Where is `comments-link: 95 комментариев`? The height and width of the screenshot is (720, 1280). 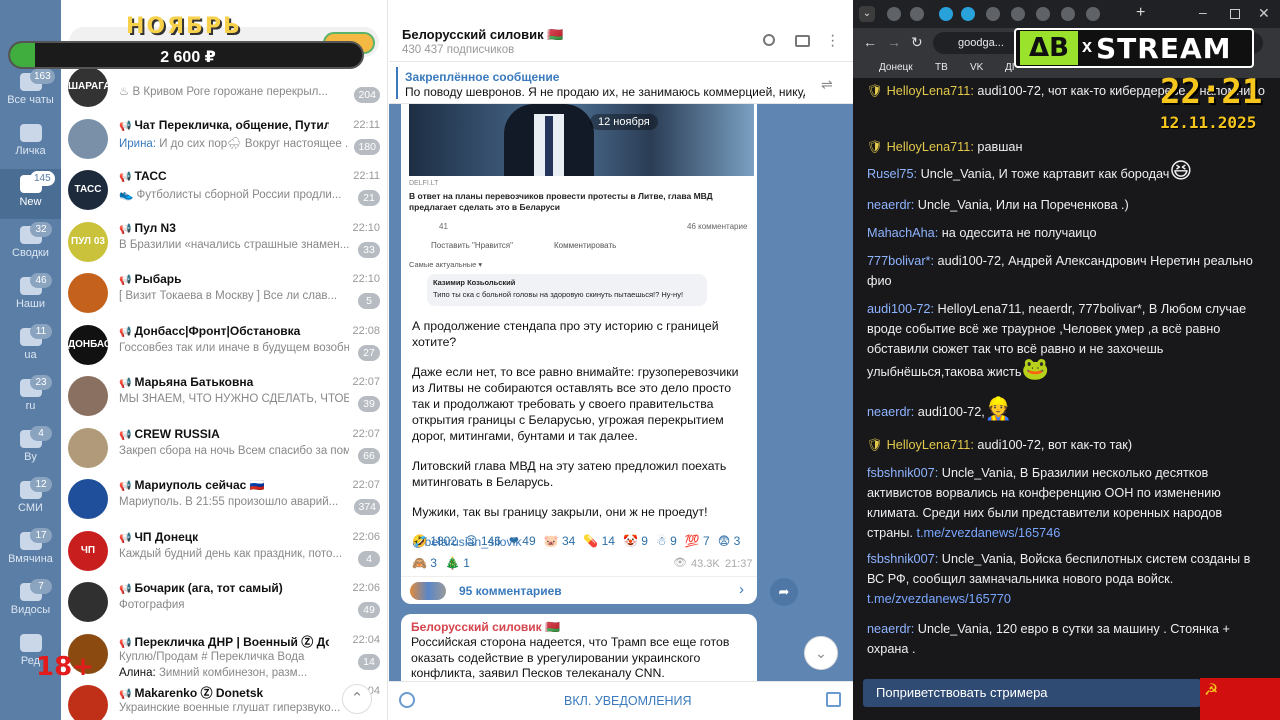
comments-link: 95 комментариев is located at coordinates (510, 591).